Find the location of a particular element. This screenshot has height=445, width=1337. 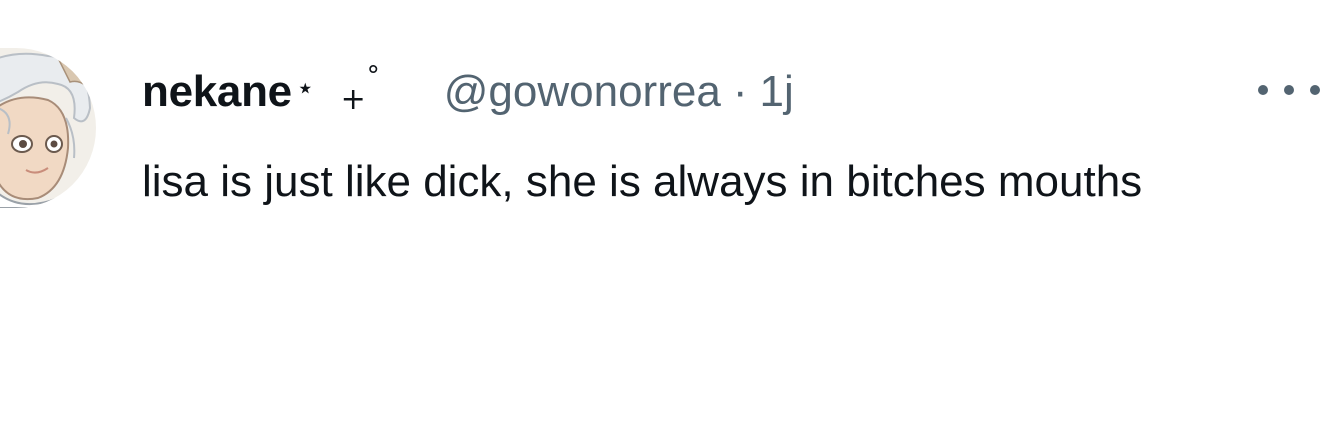

degree-glyph: ° is located at coordinates (373, 76).